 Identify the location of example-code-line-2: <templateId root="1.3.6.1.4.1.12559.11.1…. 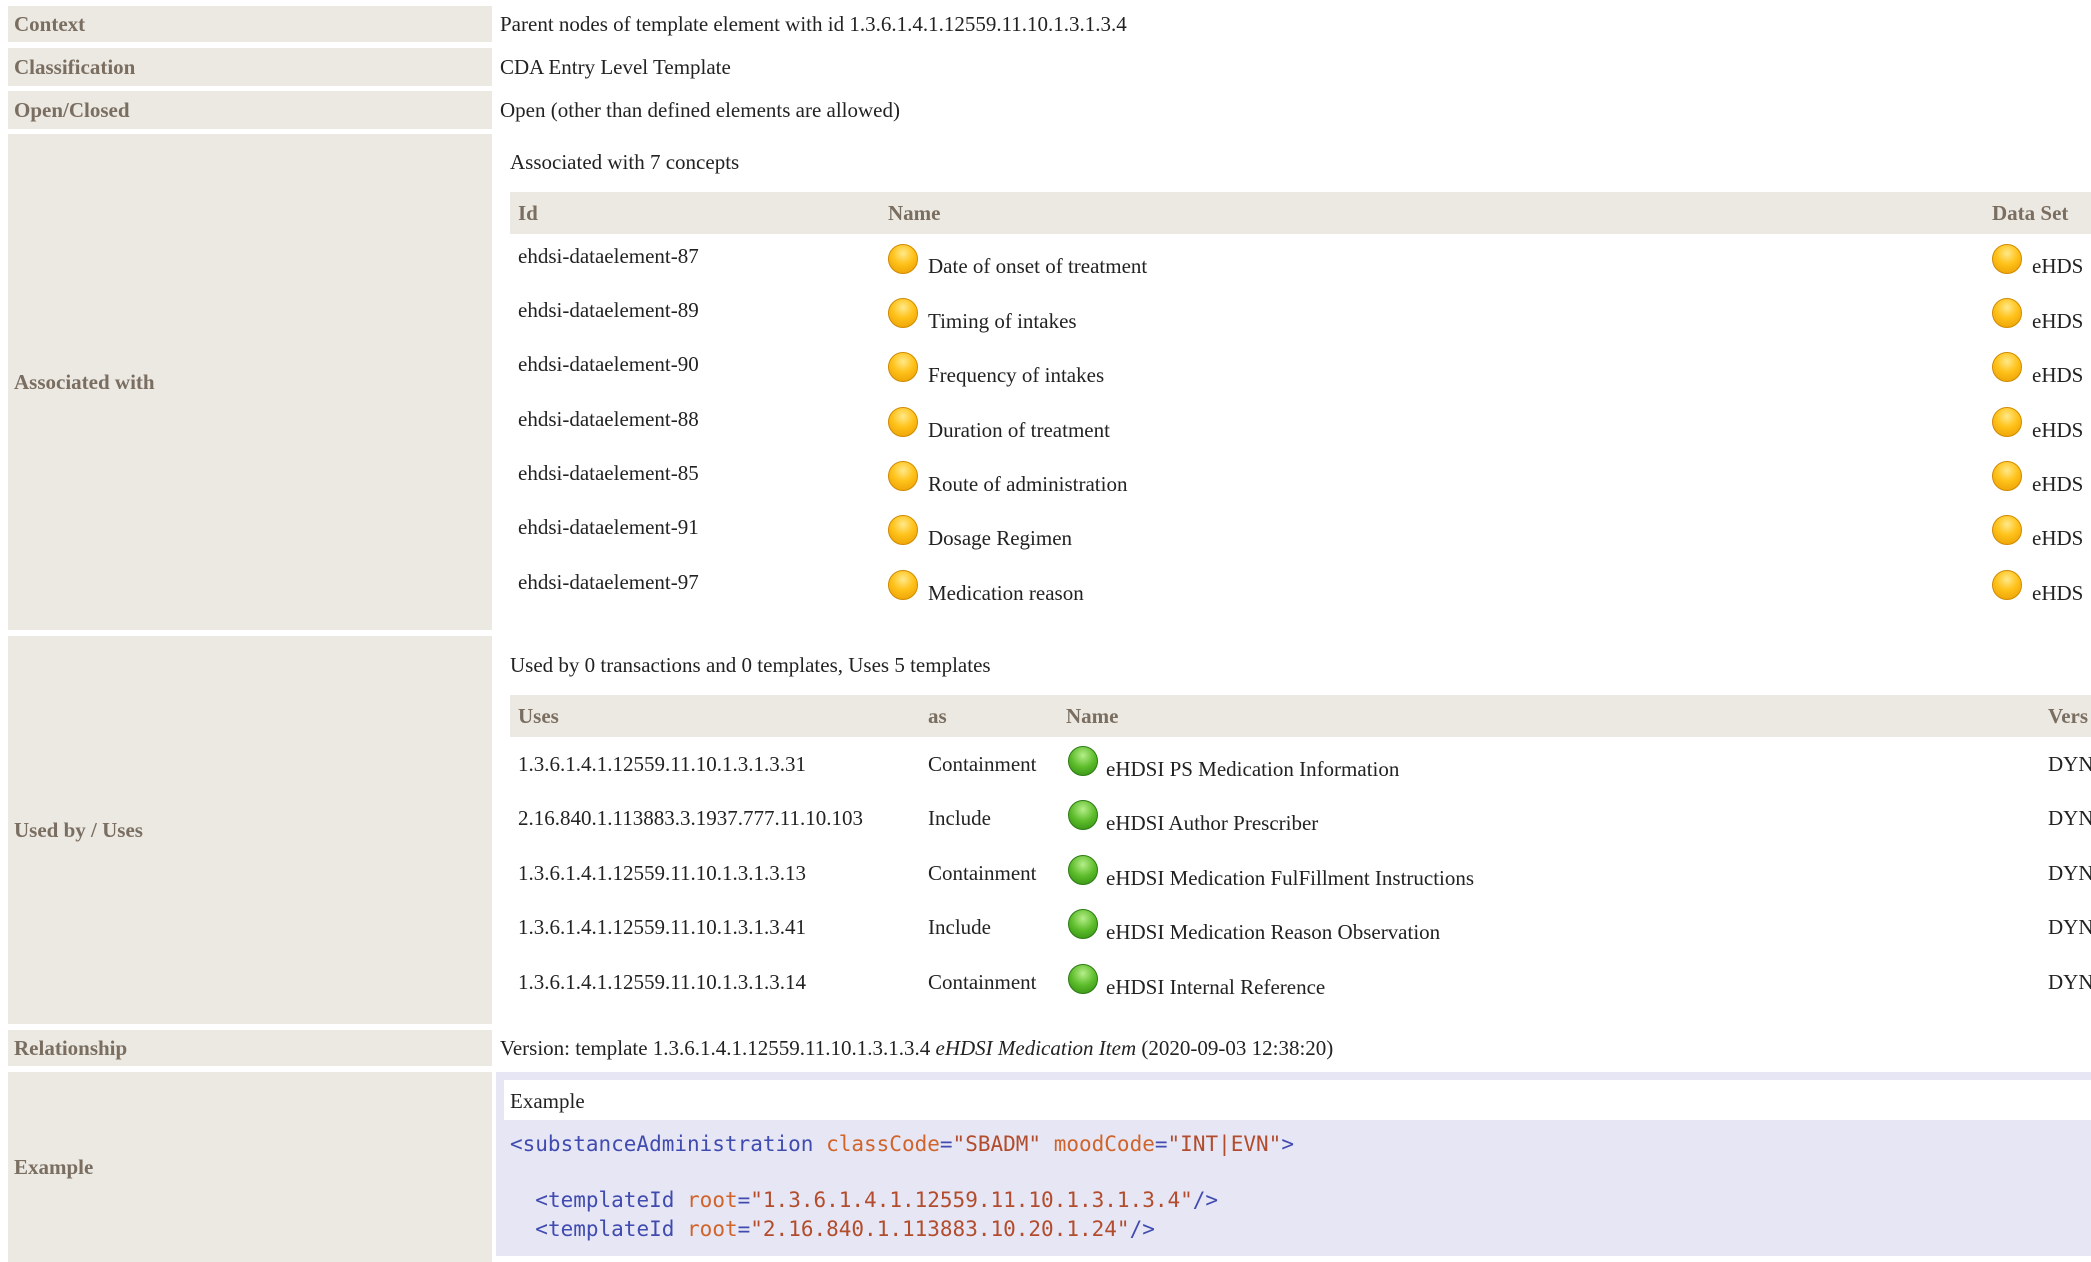
(877, 1200).